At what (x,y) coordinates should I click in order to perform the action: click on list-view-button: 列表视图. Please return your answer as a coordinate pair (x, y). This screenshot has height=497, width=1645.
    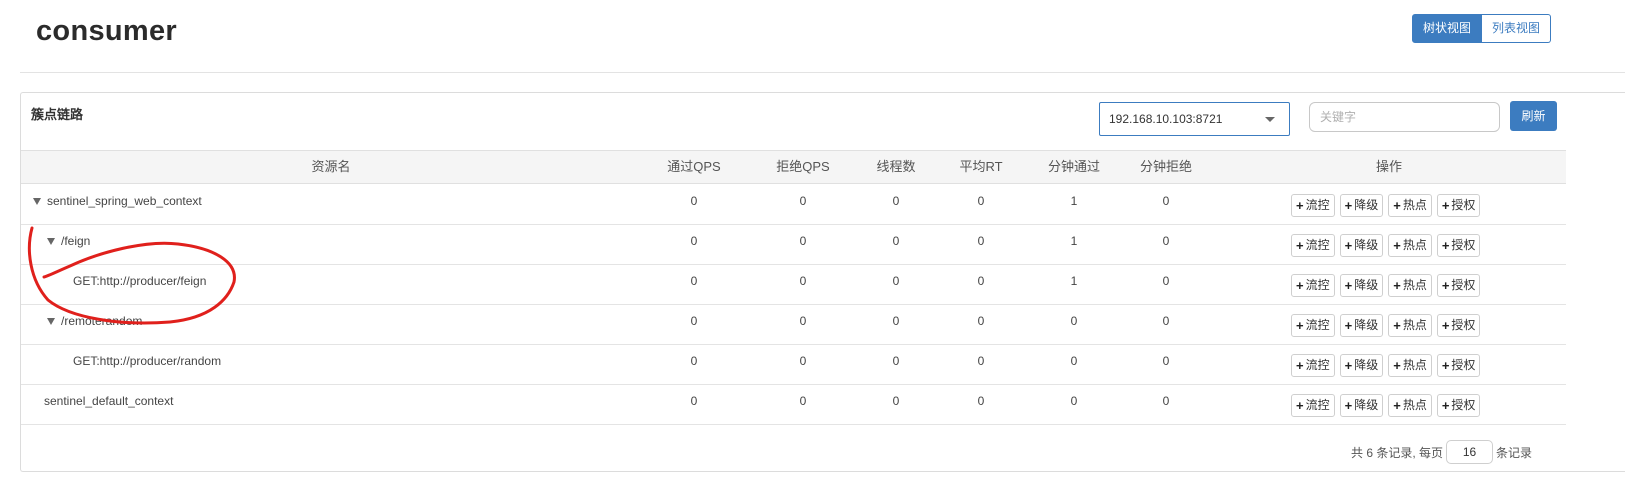
    Looking at the image, I should click on (1517, 28).